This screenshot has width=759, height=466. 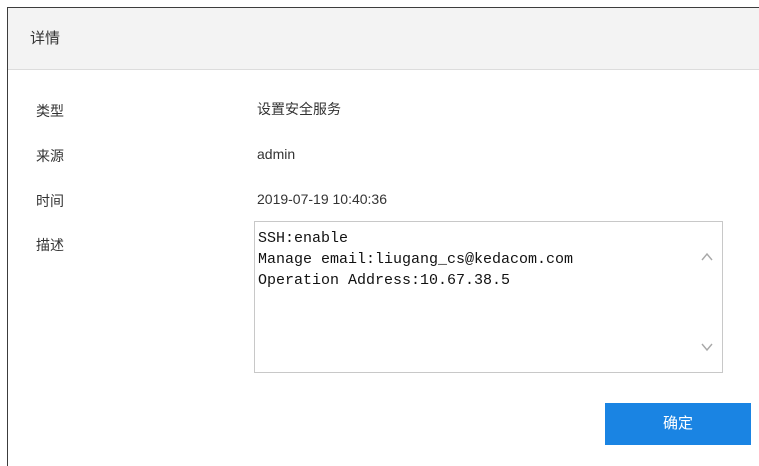 What do you see at coordinates (383, 39) in the screenshot?
I see `dialog-header: 详情` at bounding box center [383, 39].